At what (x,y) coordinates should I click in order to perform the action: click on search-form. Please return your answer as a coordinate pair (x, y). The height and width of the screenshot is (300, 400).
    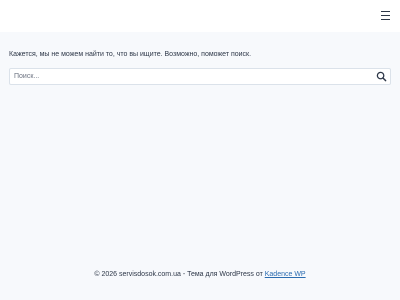
    Looking at the image, I should click on (200, 76).